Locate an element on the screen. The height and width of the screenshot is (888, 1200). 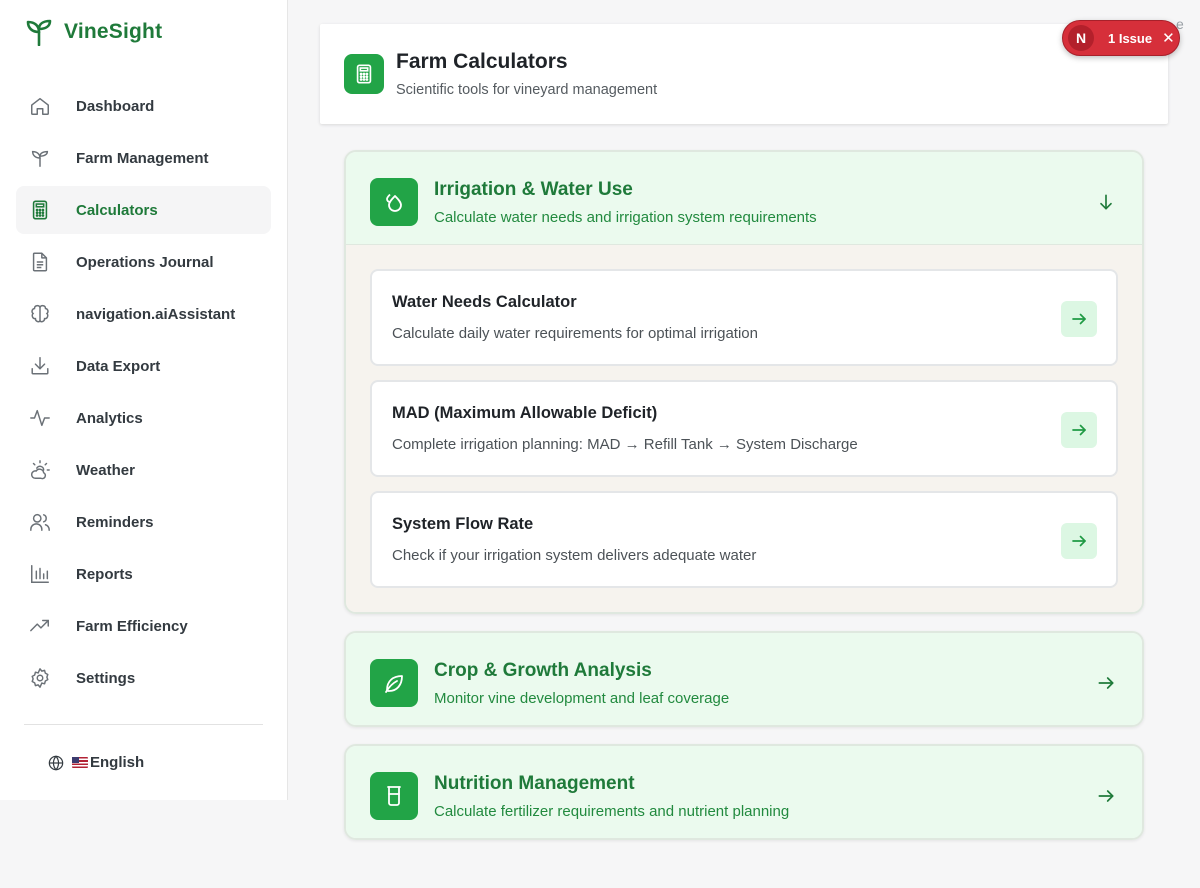
calculator-title: System Flow Rate is located at coordinates (463, 524).